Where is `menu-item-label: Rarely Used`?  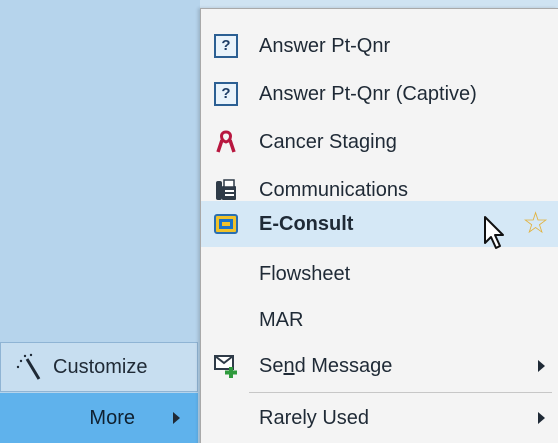 menu-item-label: Rarely Used is located at coordinates (314, 418).